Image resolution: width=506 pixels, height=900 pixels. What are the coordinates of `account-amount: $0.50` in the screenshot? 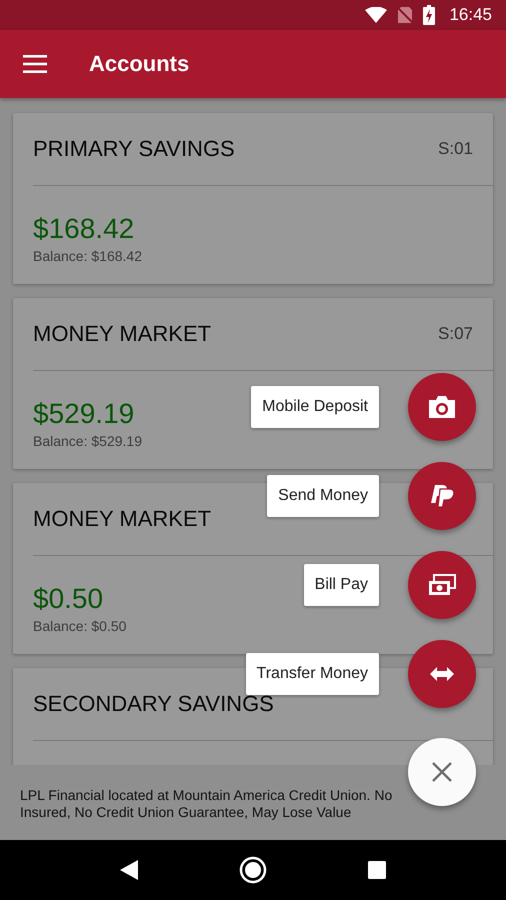 It's located at (68, 599).